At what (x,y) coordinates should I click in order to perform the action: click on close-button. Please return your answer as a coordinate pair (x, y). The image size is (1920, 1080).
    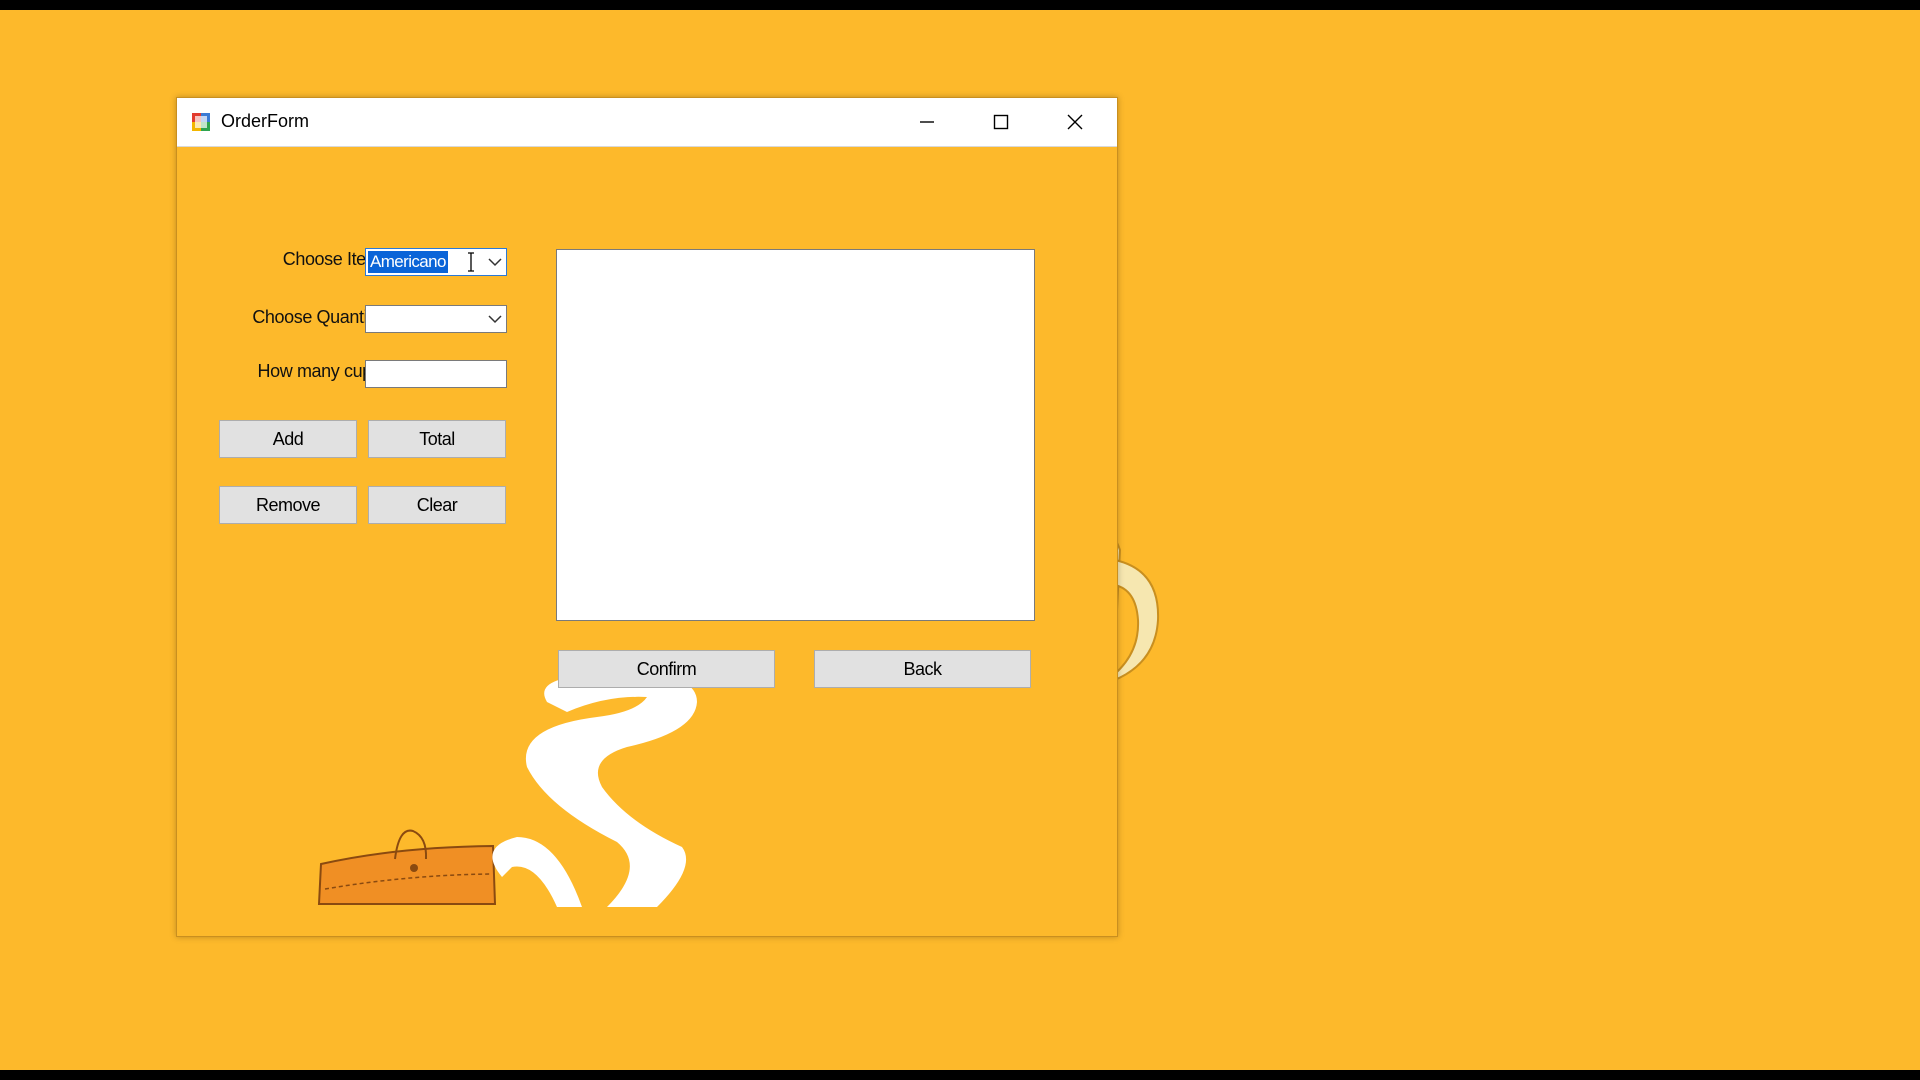
    Looking at the image, I should click on (1075, 122).